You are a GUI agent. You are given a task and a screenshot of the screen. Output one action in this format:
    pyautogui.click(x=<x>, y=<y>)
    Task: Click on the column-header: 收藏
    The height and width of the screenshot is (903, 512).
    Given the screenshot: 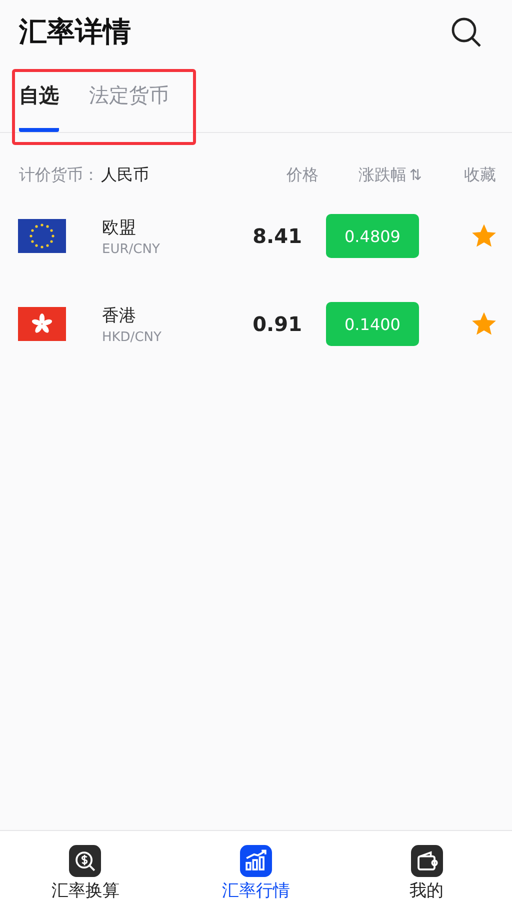 What is the action you would take?
    pyautogui.click(x=480, y=175)
    